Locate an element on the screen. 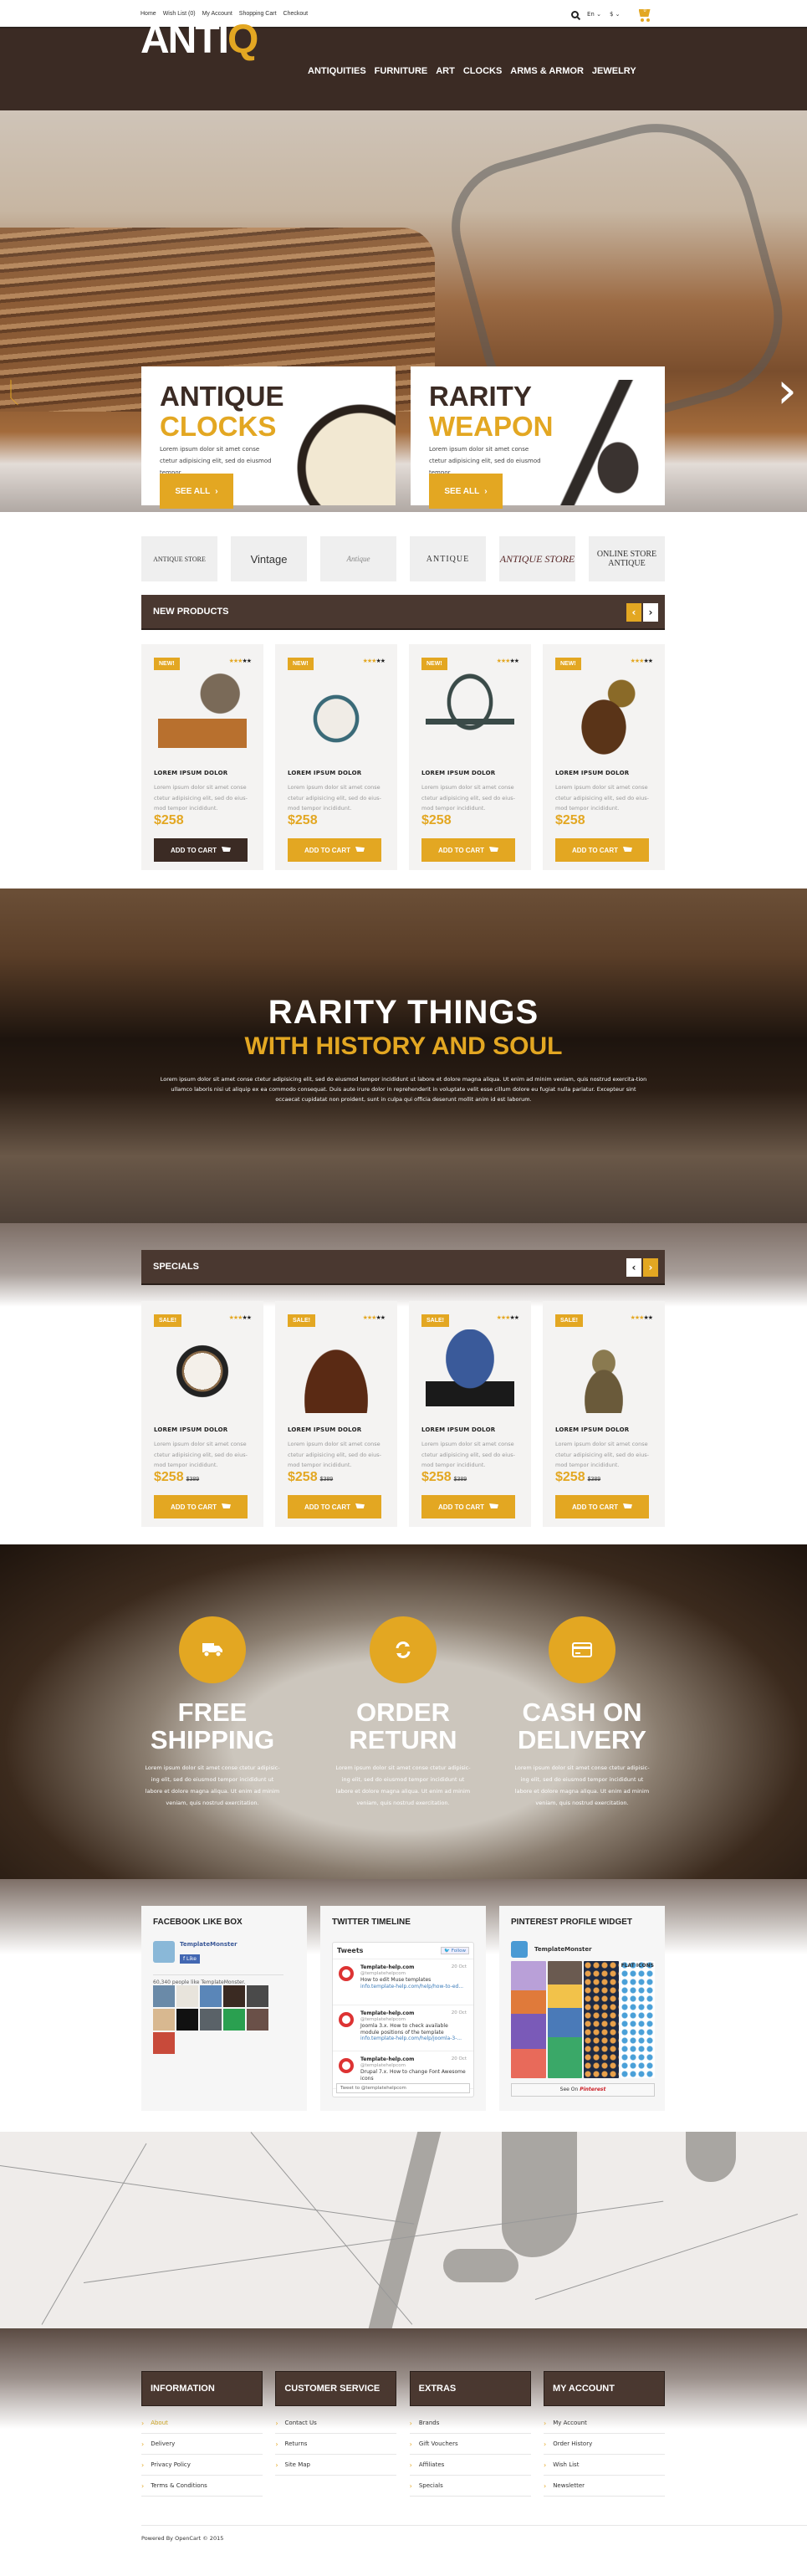 The image size is (807, 2576). footer-link: › Gift Vouchers is located at coordinates (470, 2445).